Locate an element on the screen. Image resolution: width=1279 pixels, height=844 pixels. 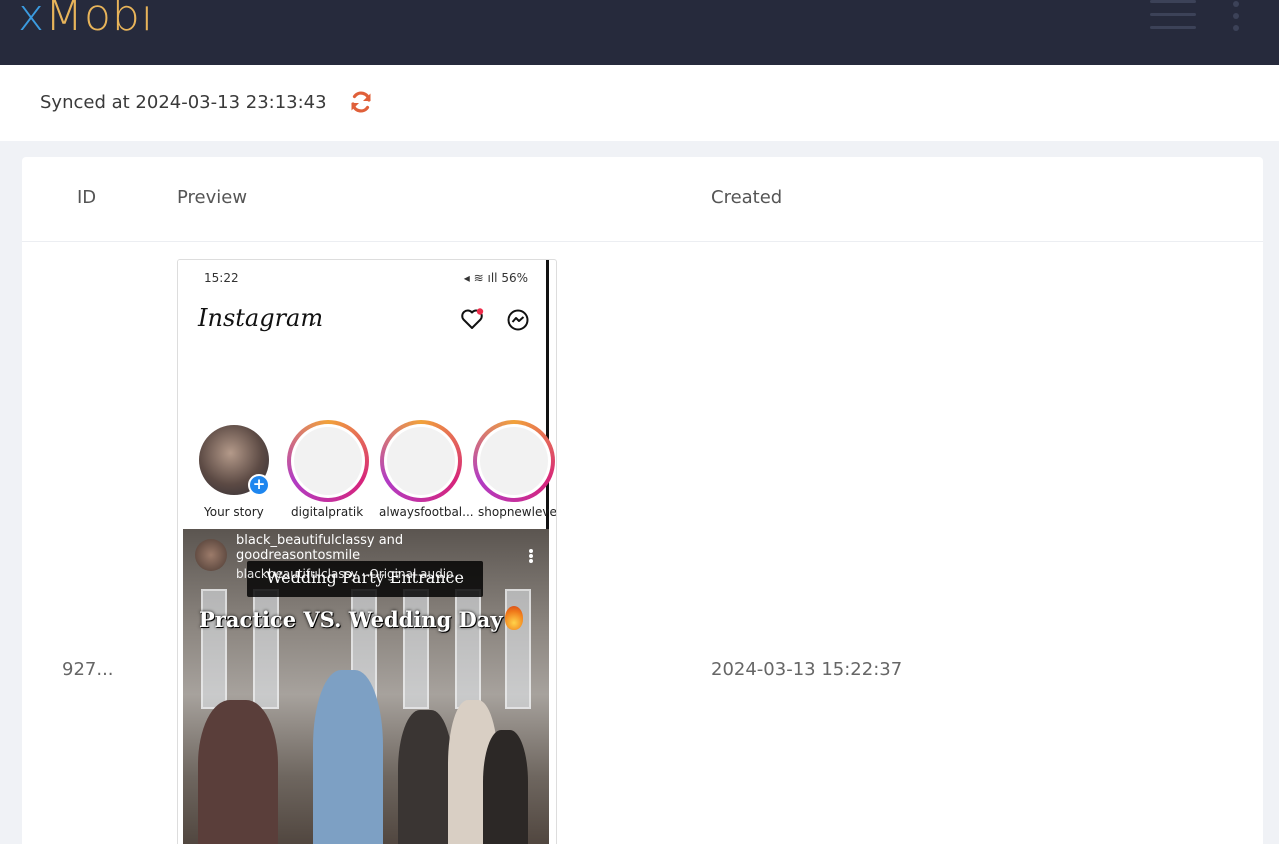
app-logo: xMobi is located at coordinates (86, 23).